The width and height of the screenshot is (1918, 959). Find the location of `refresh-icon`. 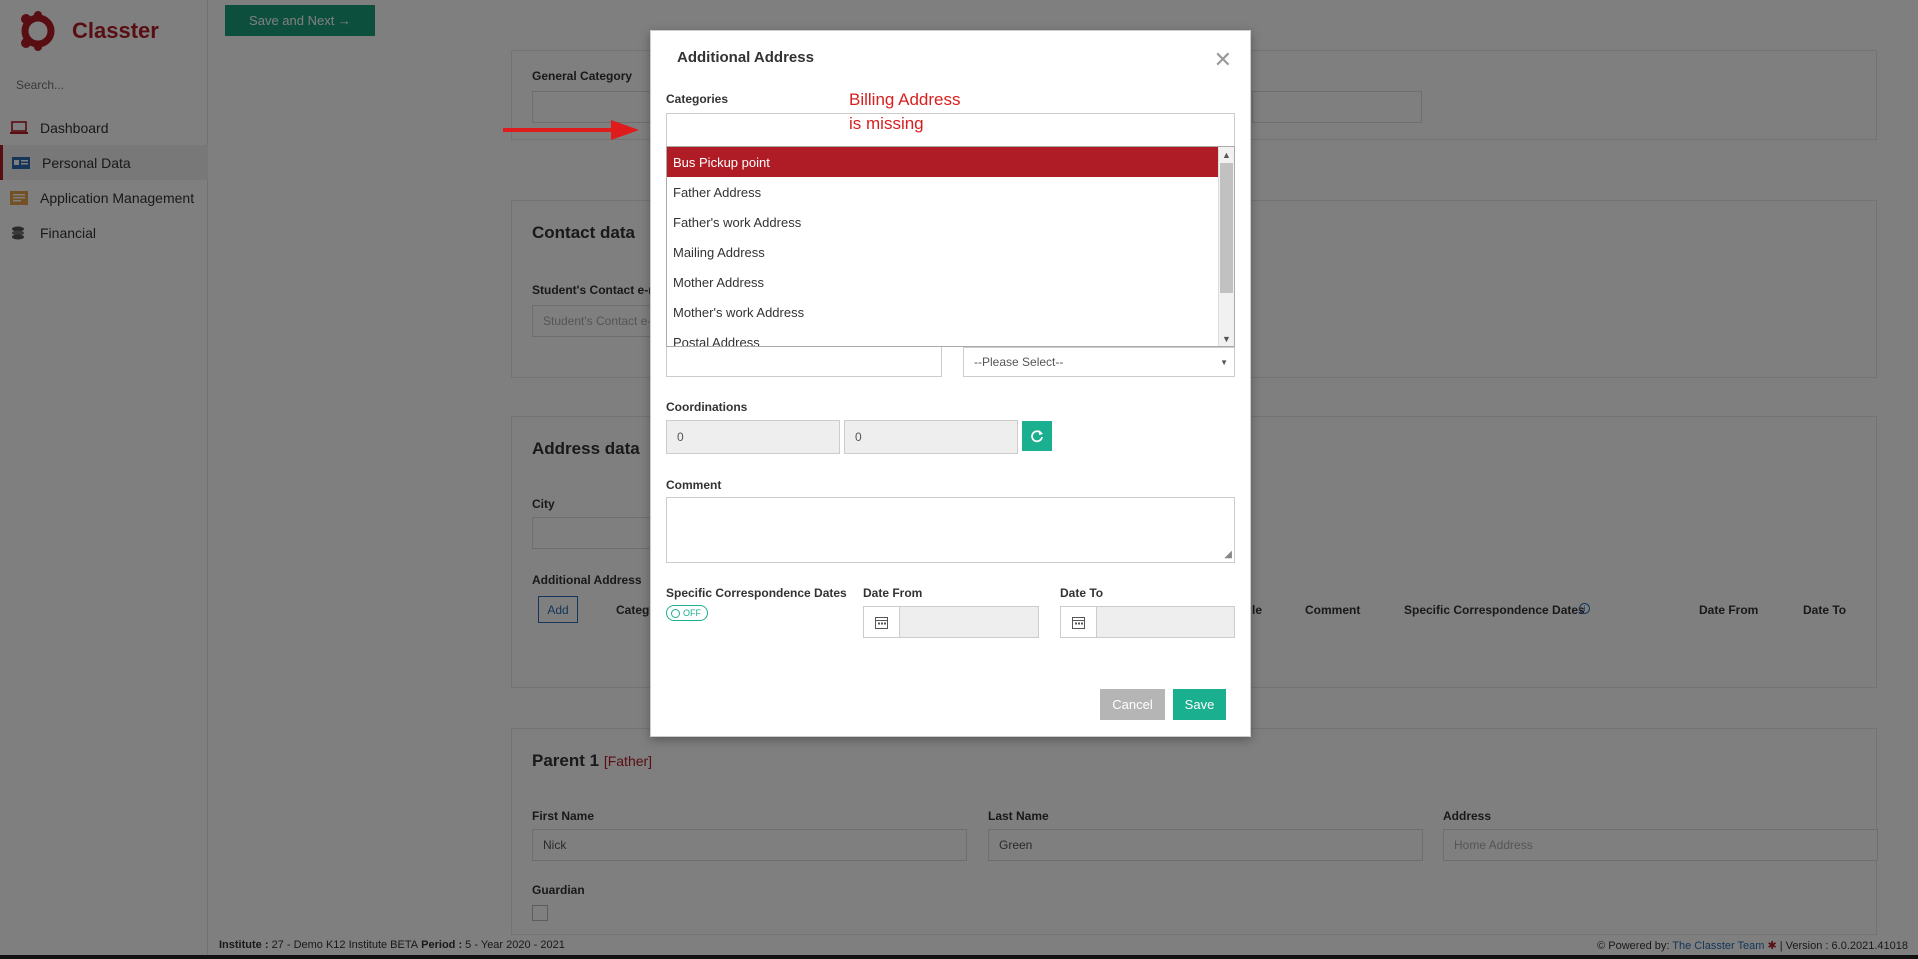

refresh-icon is located at coordinates (1037, 436).